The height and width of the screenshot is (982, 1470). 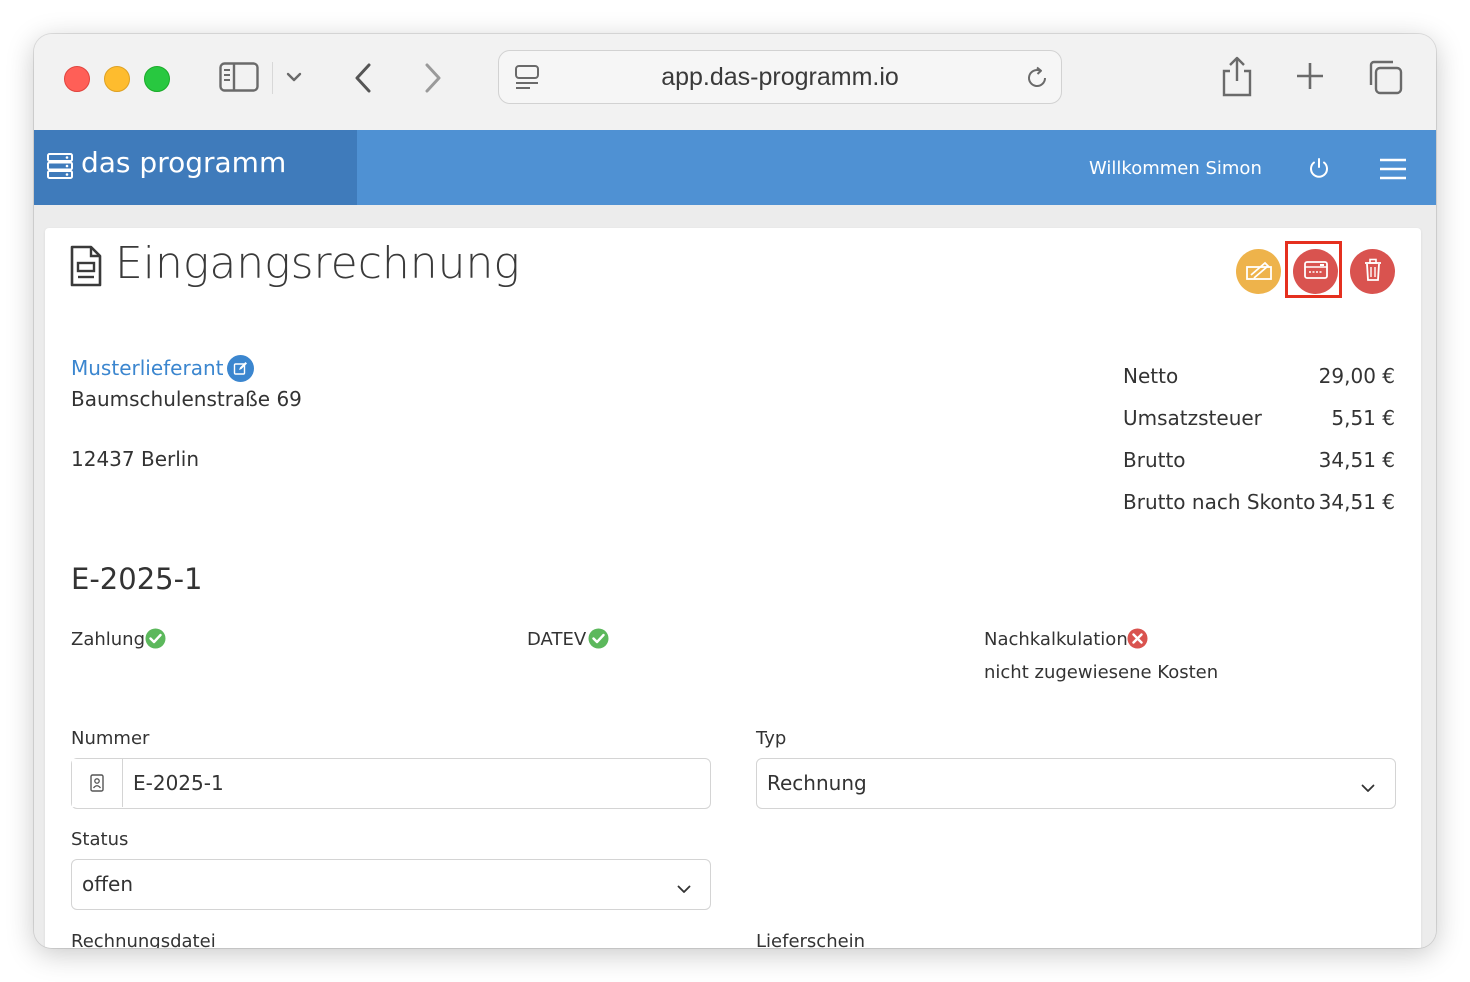 I want to click on back-icon, so click(x=363, y=78).